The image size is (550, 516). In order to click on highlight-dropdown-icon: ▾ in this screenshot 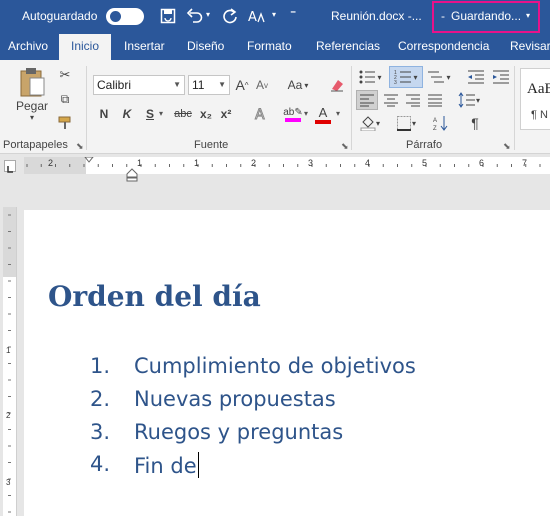, I will do `click(306, 113)`.